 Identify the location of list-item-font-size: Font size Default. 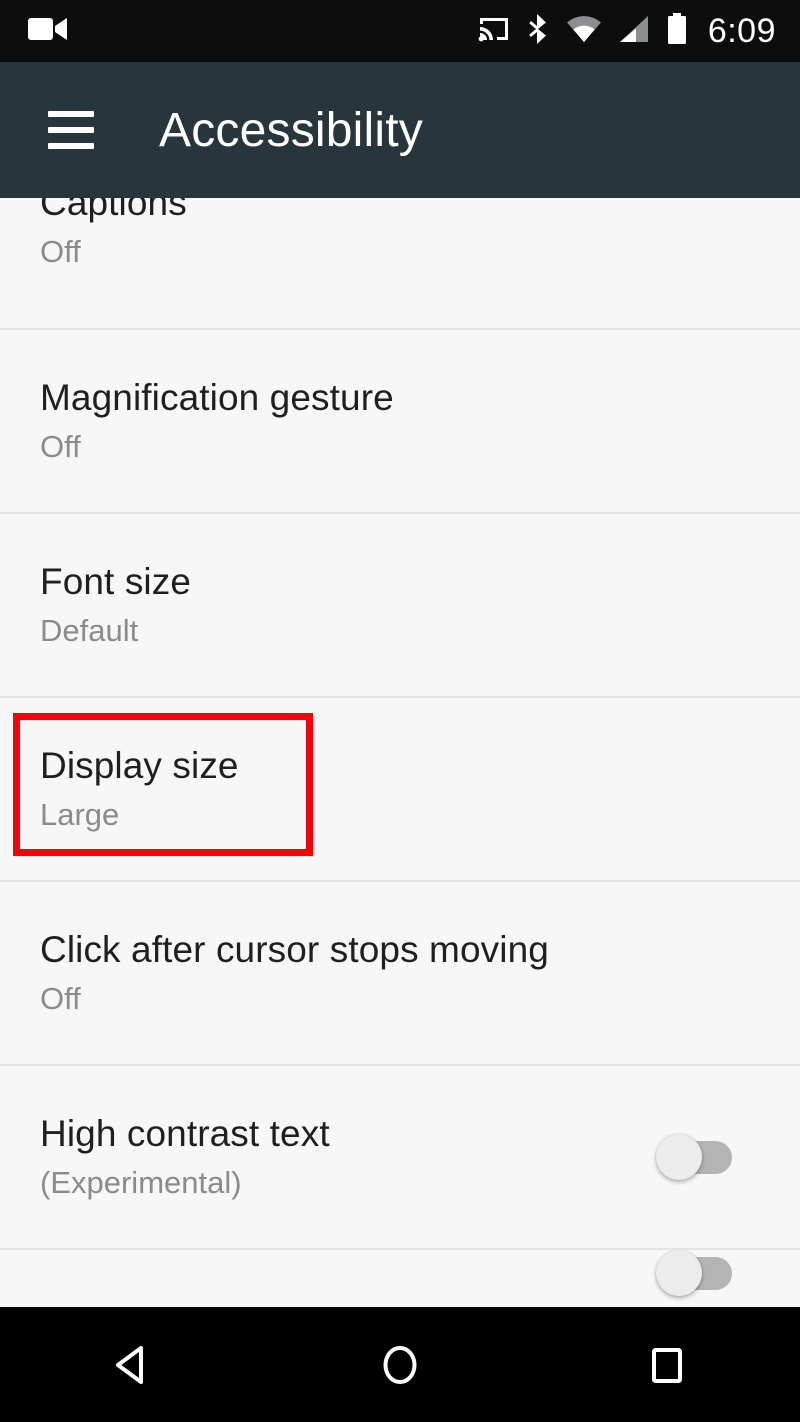
(400, 606).